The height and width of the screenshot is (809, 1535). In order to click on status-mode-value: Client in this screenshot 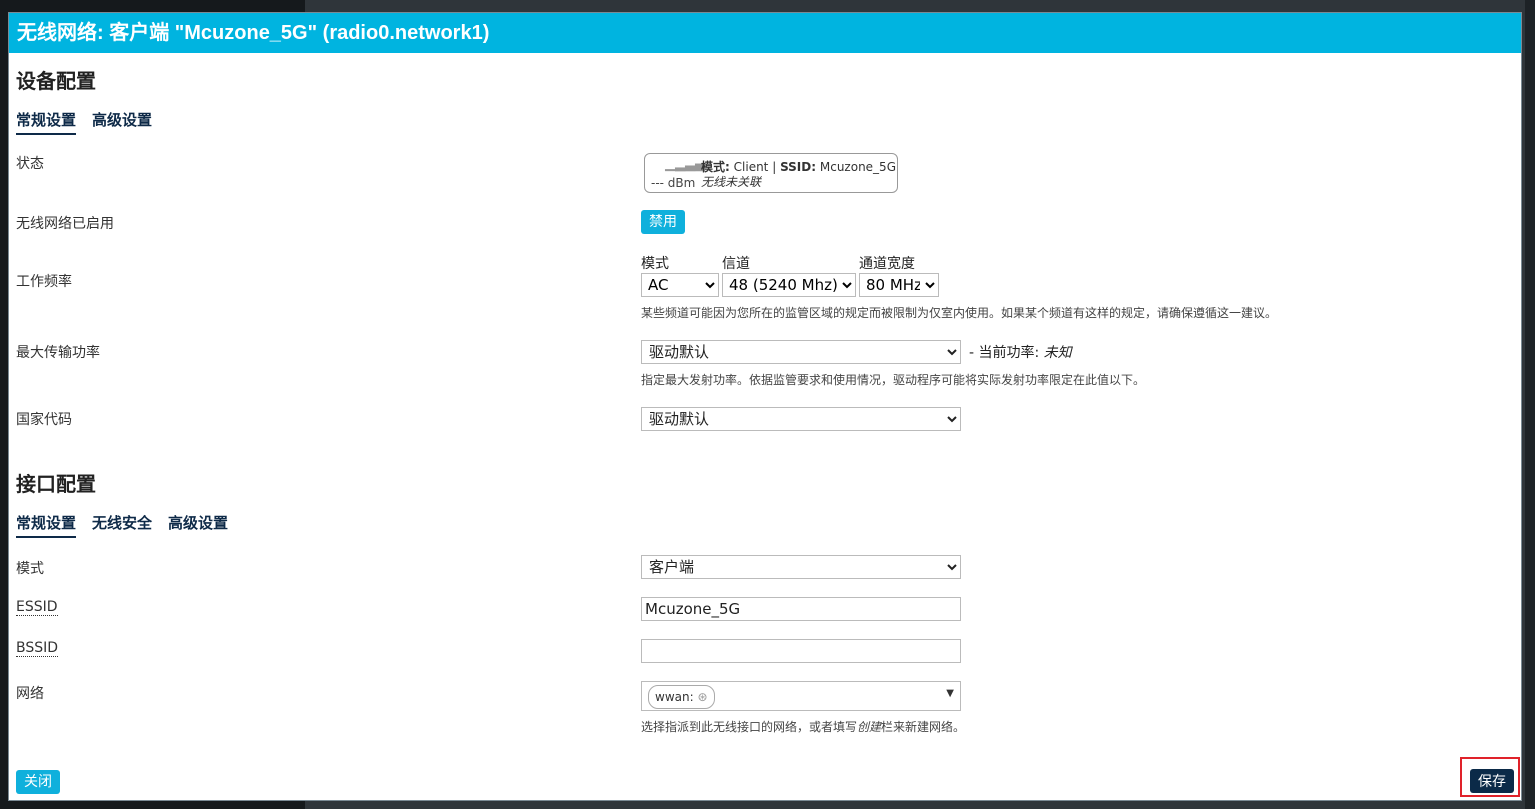, I will do `click(751, 167)`.